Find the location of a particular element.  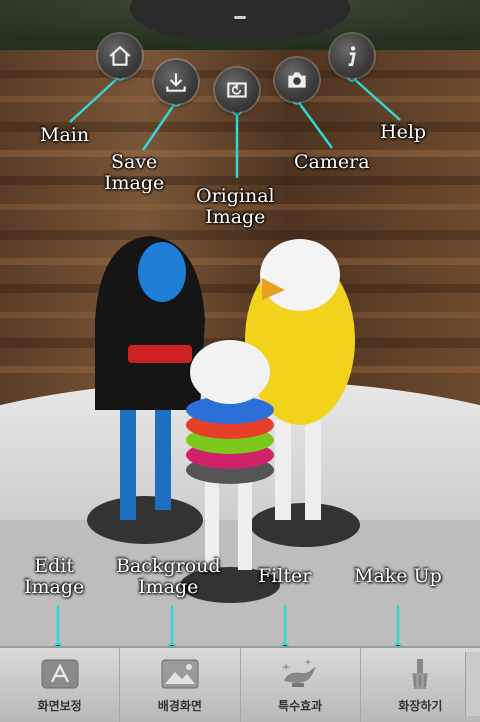

main-callout: Main is located at coordinates (65, 135).